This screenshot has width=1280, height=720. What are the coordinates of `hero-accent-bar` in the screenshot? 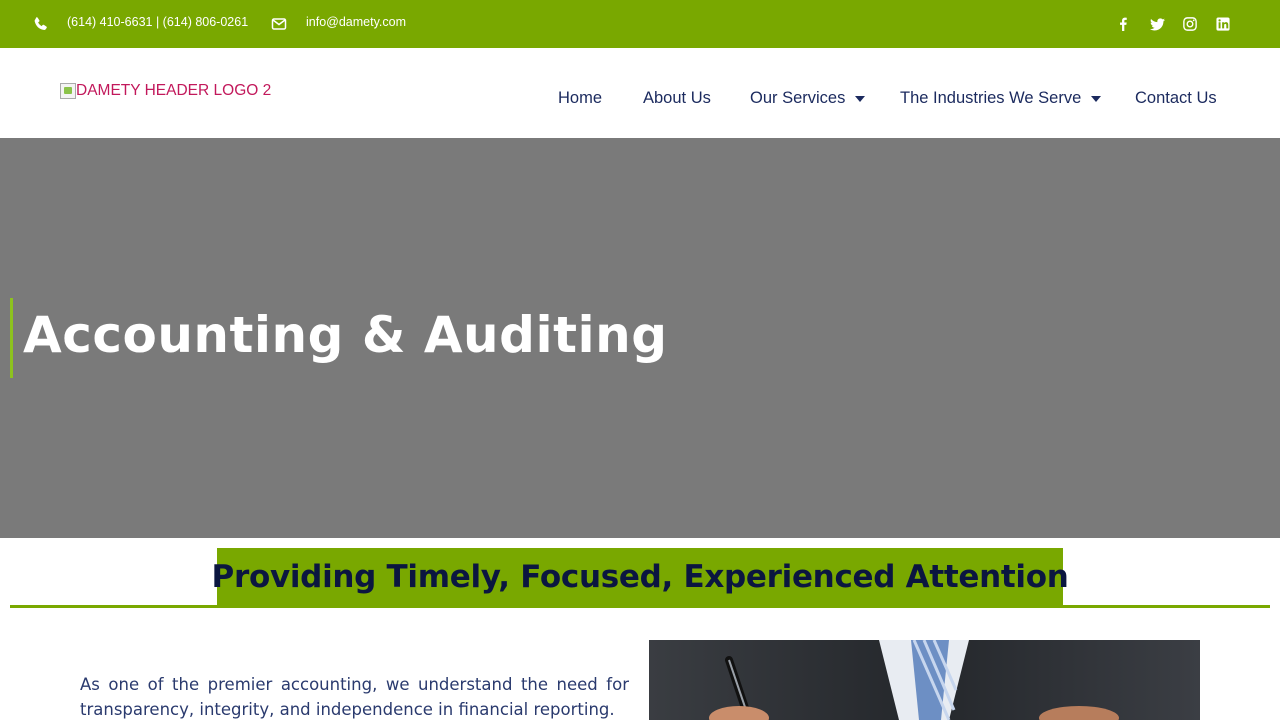 It's located at (11, 338).